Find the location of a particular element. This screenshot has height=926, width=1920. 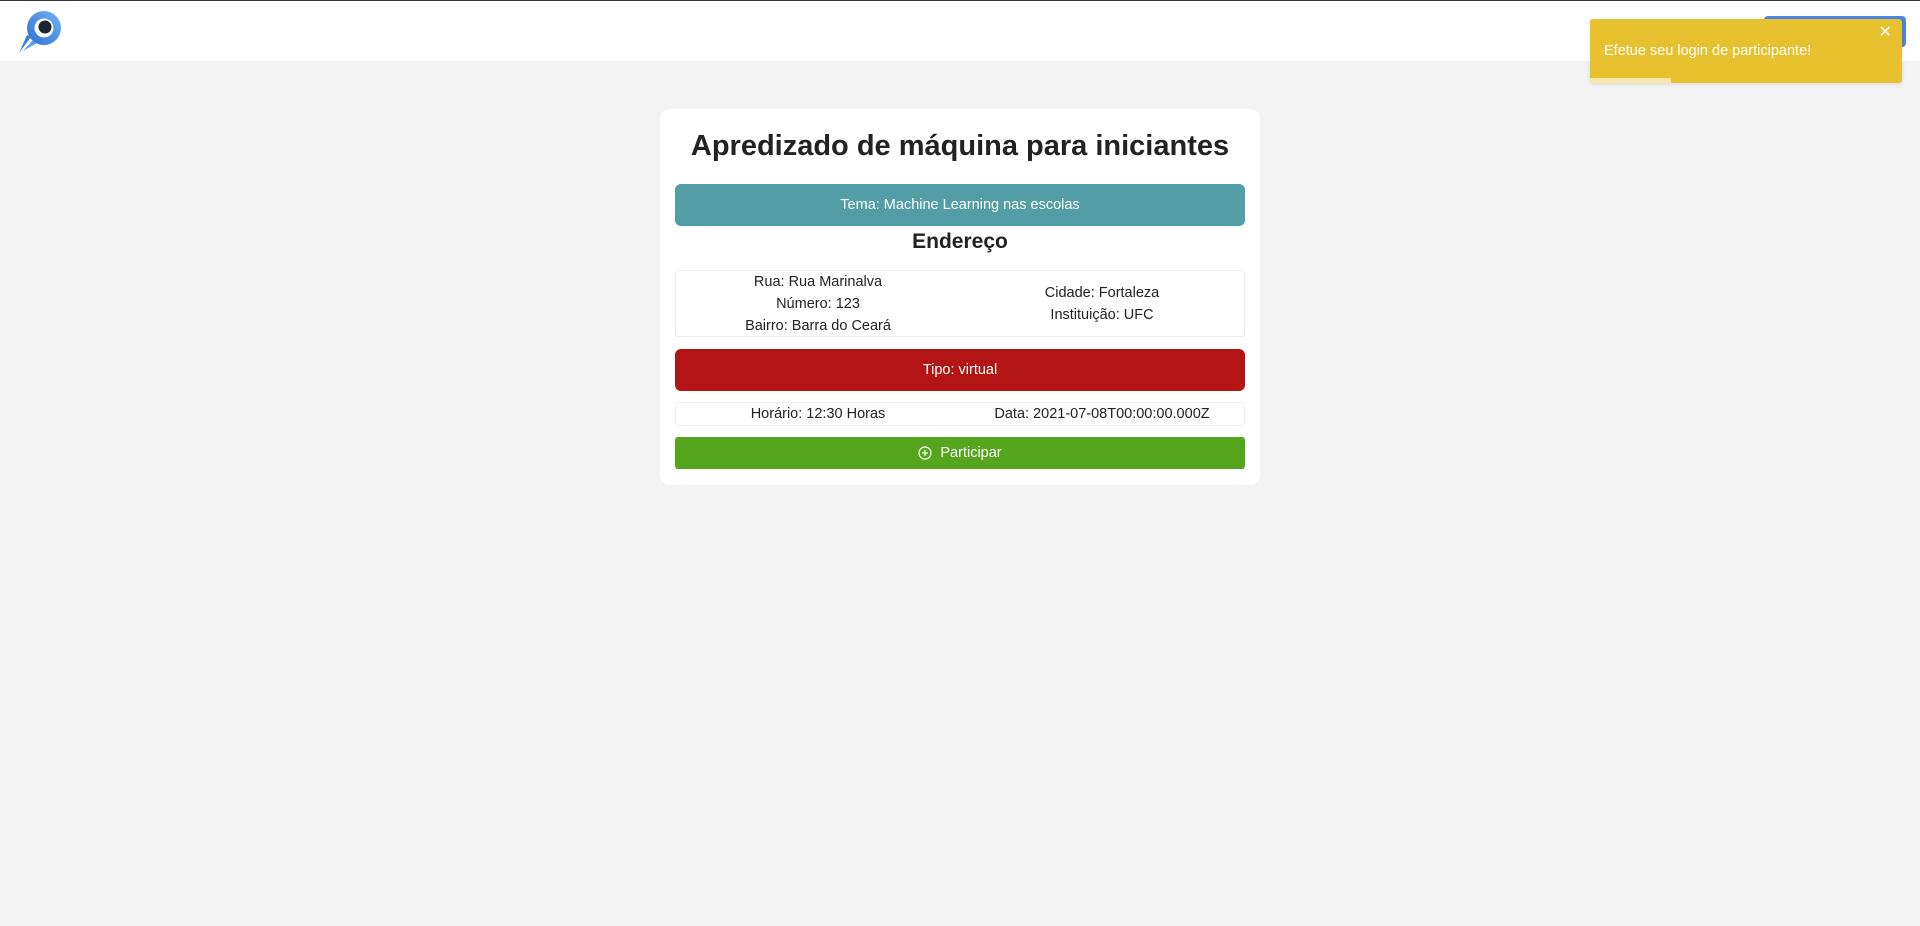

data-text: Data: 2021-07-08T00:00:00.000Z is located at coordinates (1102, 414).